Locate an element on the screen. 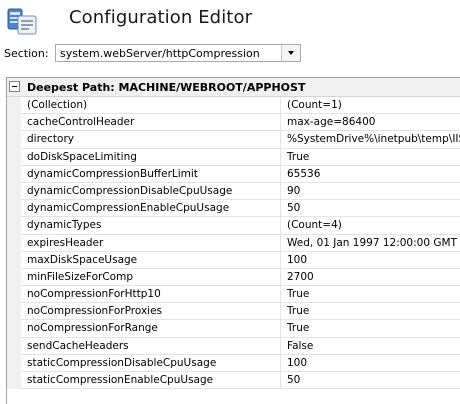 The width and height of the screenshot is (460, 404). property-row: noCompressionForHttp10 True is located at coordinates (233, 295).